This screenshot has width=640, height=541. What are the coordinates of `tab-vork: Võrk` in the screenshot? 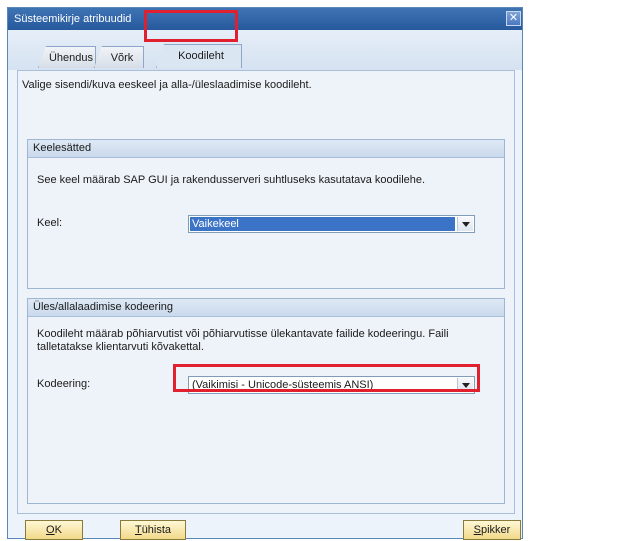 It's located at (119, 57).